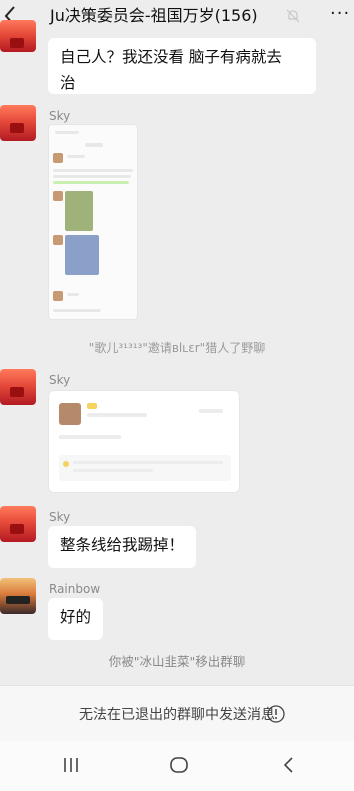 This screenshot has height=791, width=354. Describe the element at coordinates (293, 16) in the screenshot. I see `bell-muted-icon` at that location.